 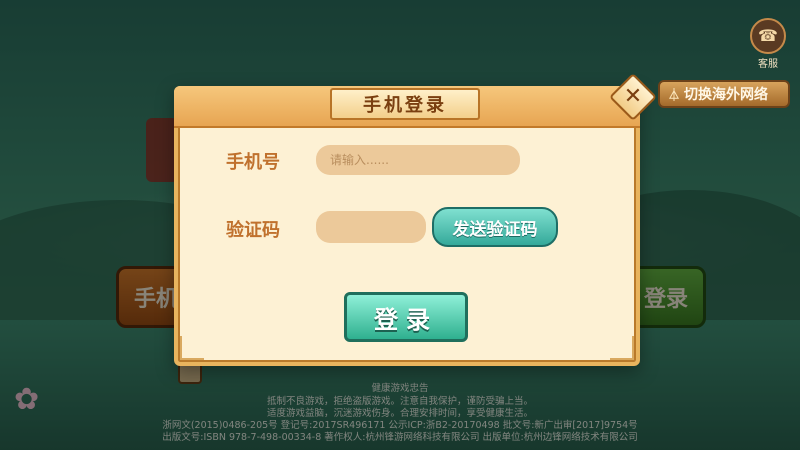 I want to click on switch-overseas-network-button: ⏃ 切换海外网络, so click(x=724, y=94).